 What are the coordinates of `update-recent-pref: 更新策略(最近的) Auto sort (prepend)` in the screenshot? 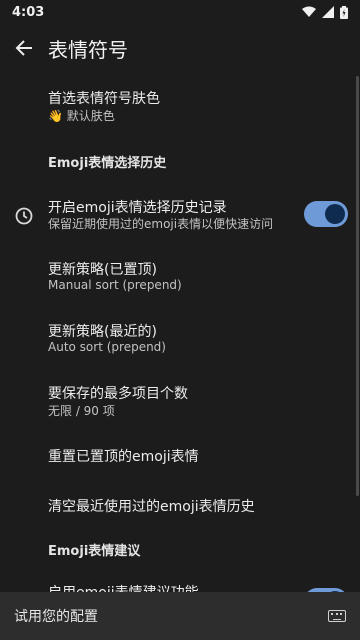 It's located at (180, 339).